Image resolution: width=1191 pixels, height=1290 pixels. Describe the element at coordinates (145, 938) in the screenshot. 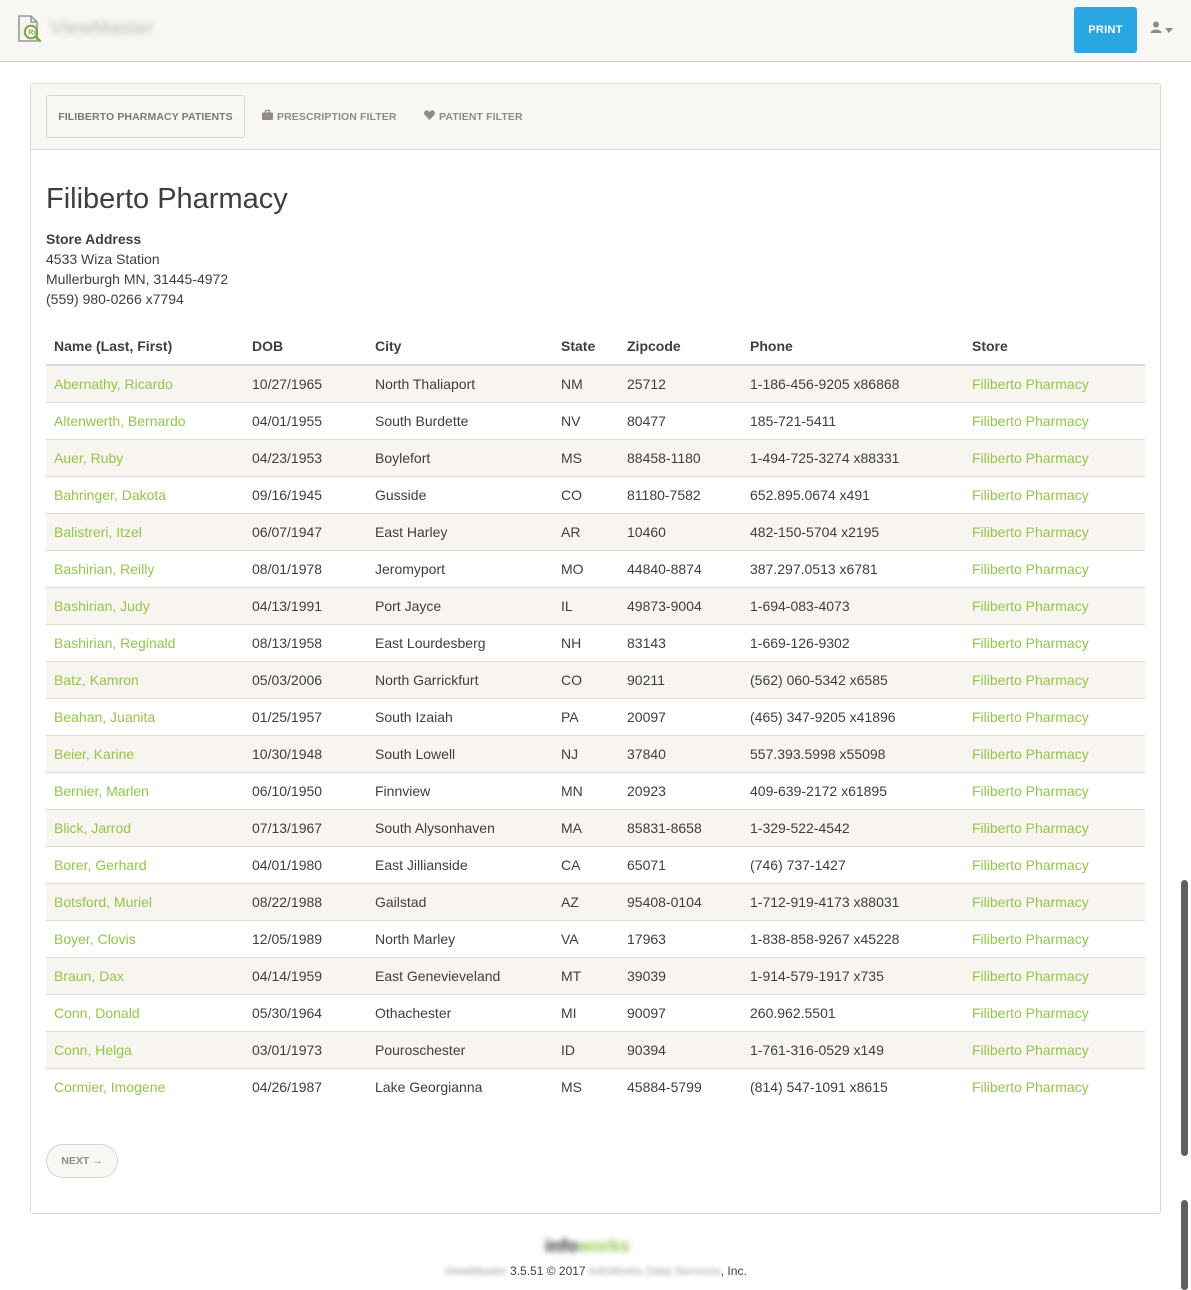

I see `table-cell: Boyer, Clovis` at that location.